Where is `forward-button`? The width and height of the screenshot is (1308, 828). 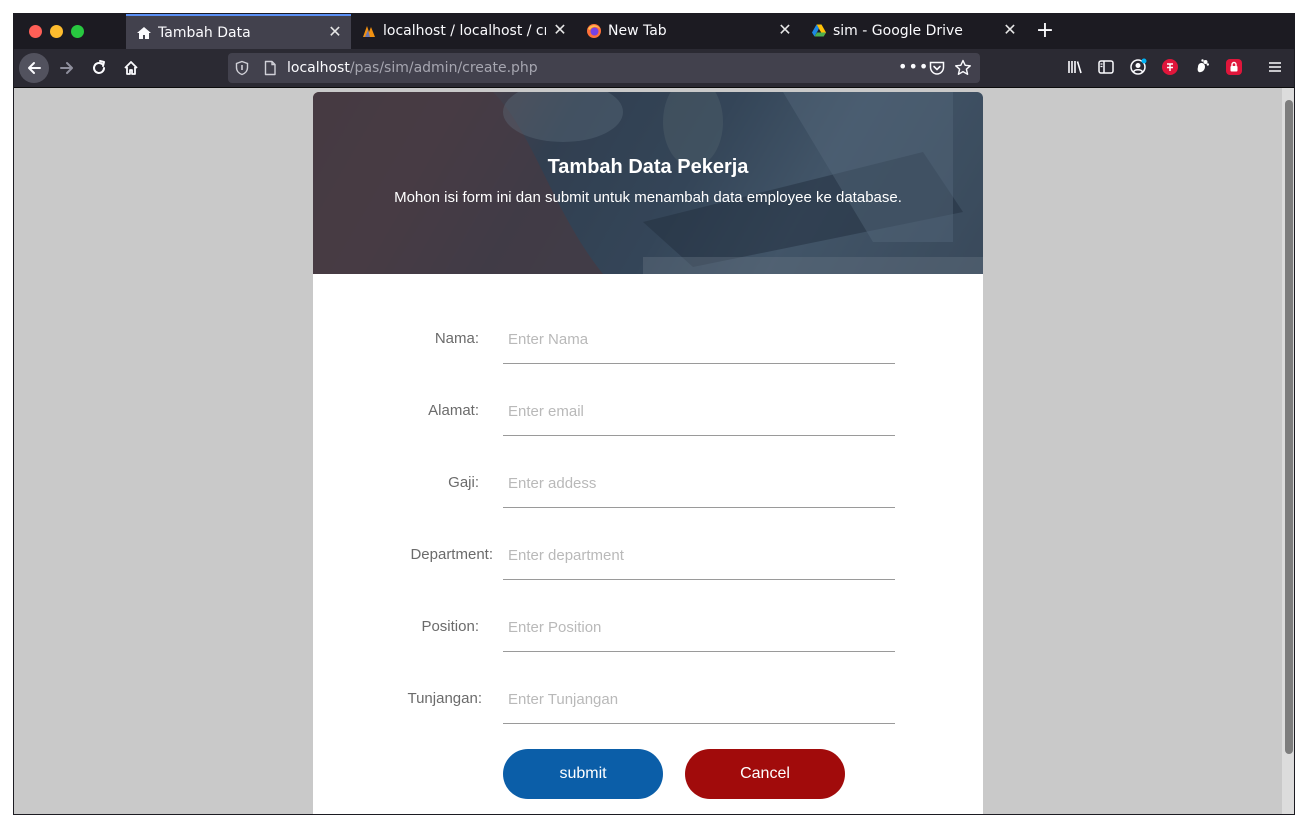
forward-button is located at coordinates (67, 68).